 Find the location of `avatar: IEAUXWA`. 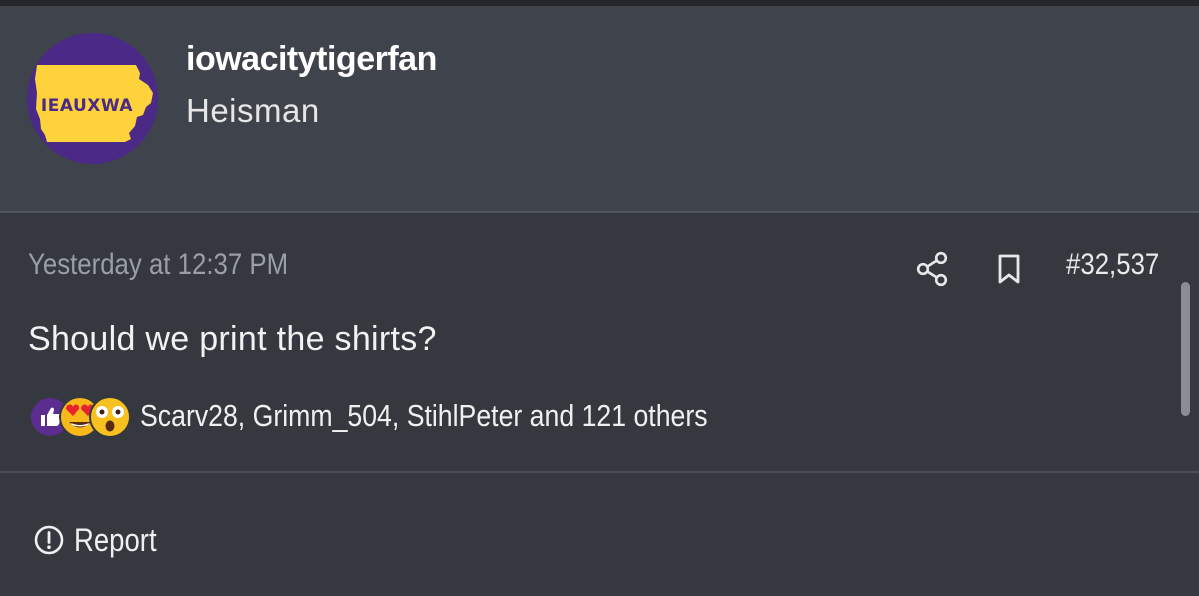

avatar: IEAUXWA is located at coordinates (92, 98).